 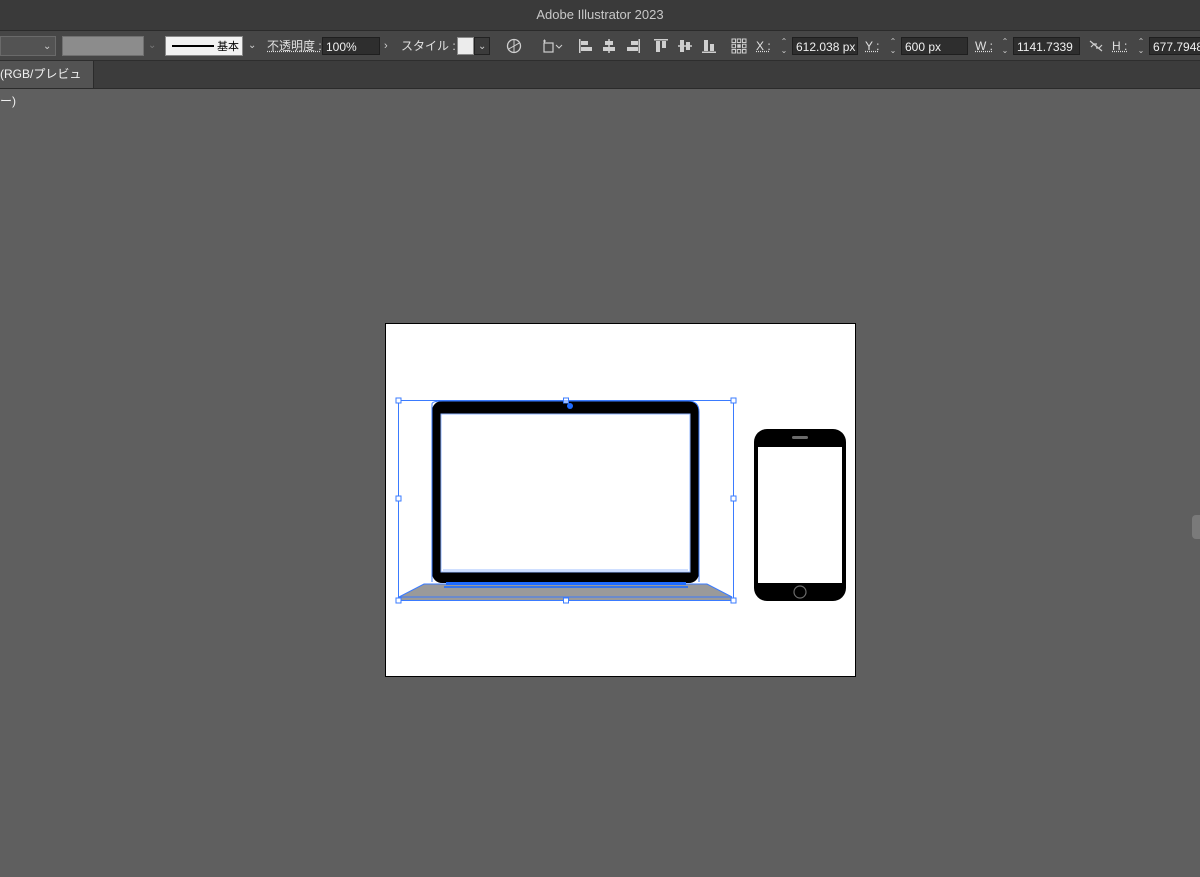 I want to click on vertical-scrollbar, so click(x=1196, y=527).